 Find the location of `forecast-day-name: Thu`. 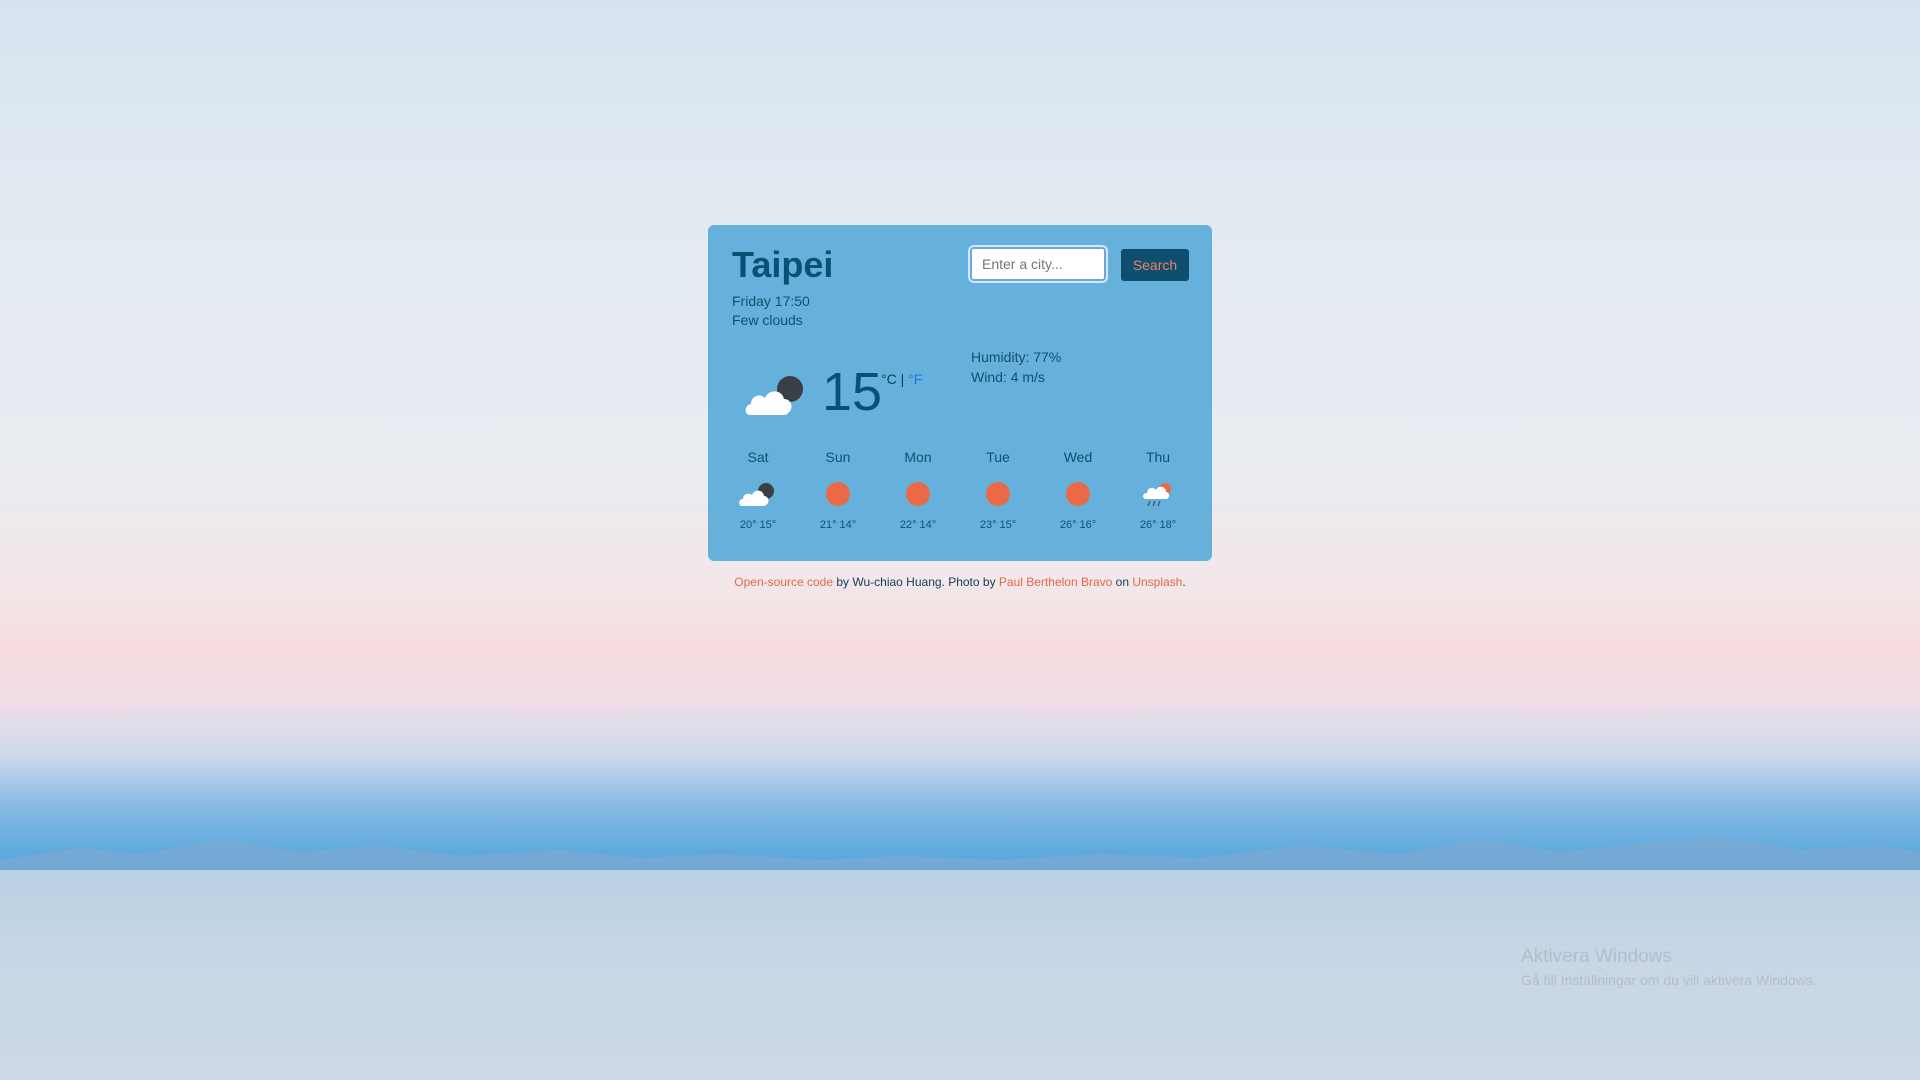

forecast-day-name: Thu is located at coordinates (1158, 457).